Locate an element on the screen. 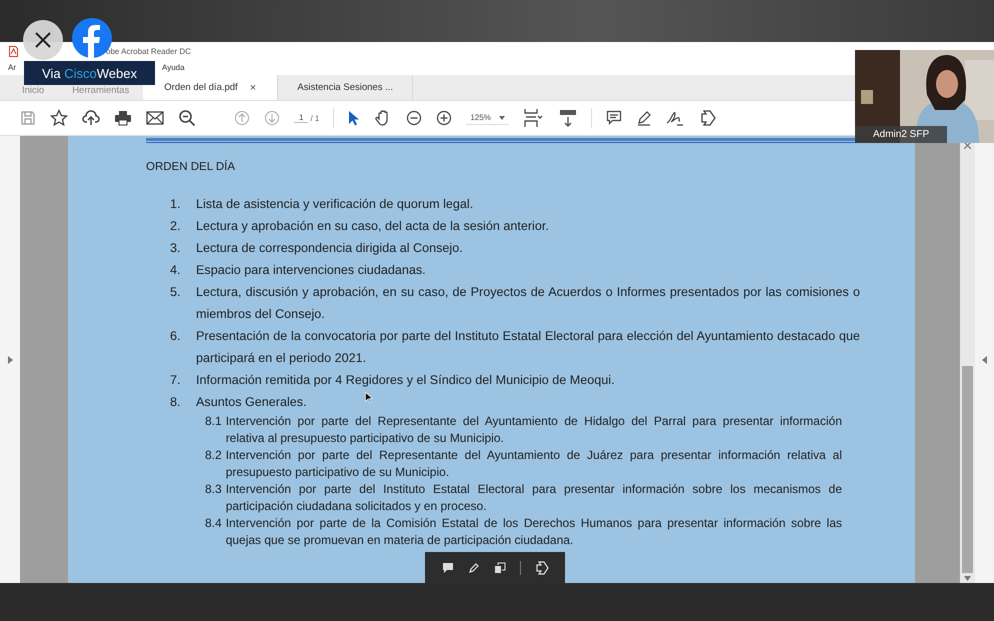 This screenshot has width=994, height=621. list-item-text: Espacio para intervenciones ciudadanas. is located at coordinates (311, 270).